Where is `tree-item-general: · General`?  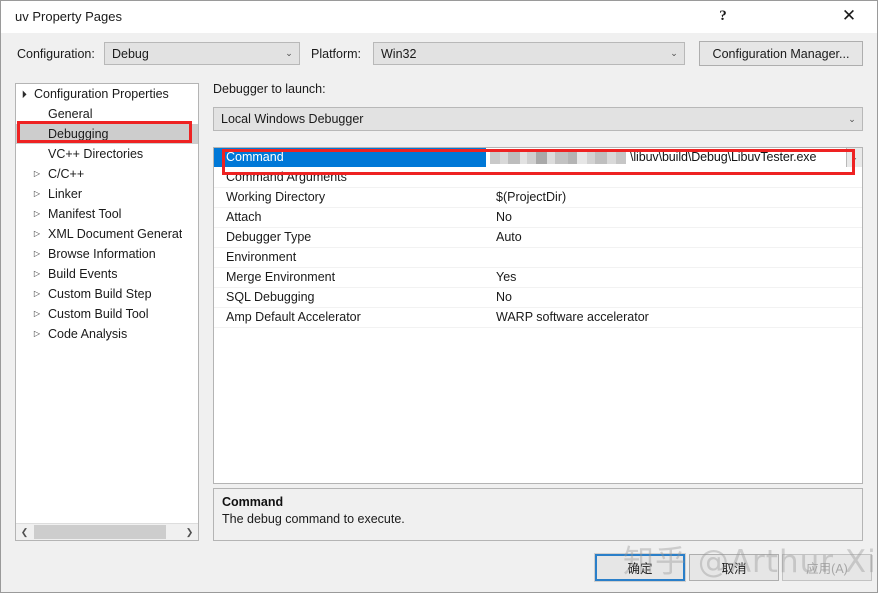
tree-item-general: · General is located at coordinates (107, 114).